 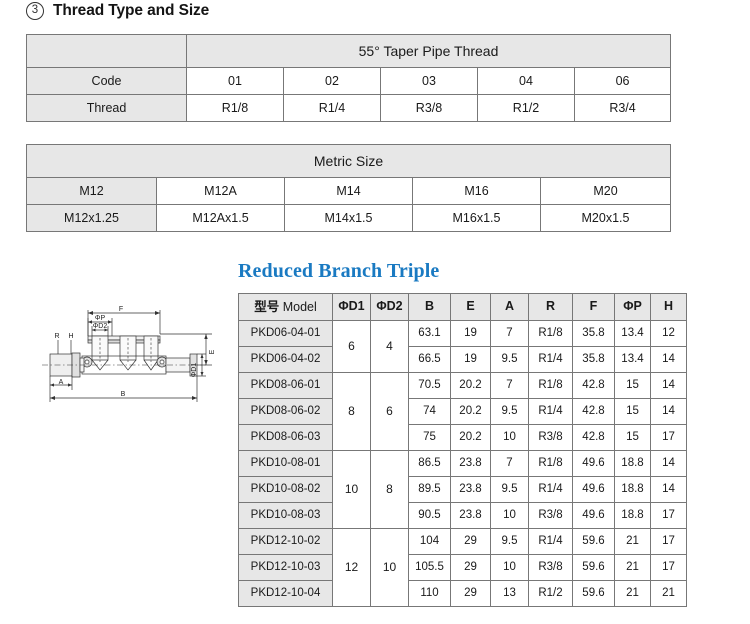 I want to click on table-row: PKD06-04-01 6 4 63.1 19 7 R1/8 35.8 13.4 12, so click(x=462, y=346).